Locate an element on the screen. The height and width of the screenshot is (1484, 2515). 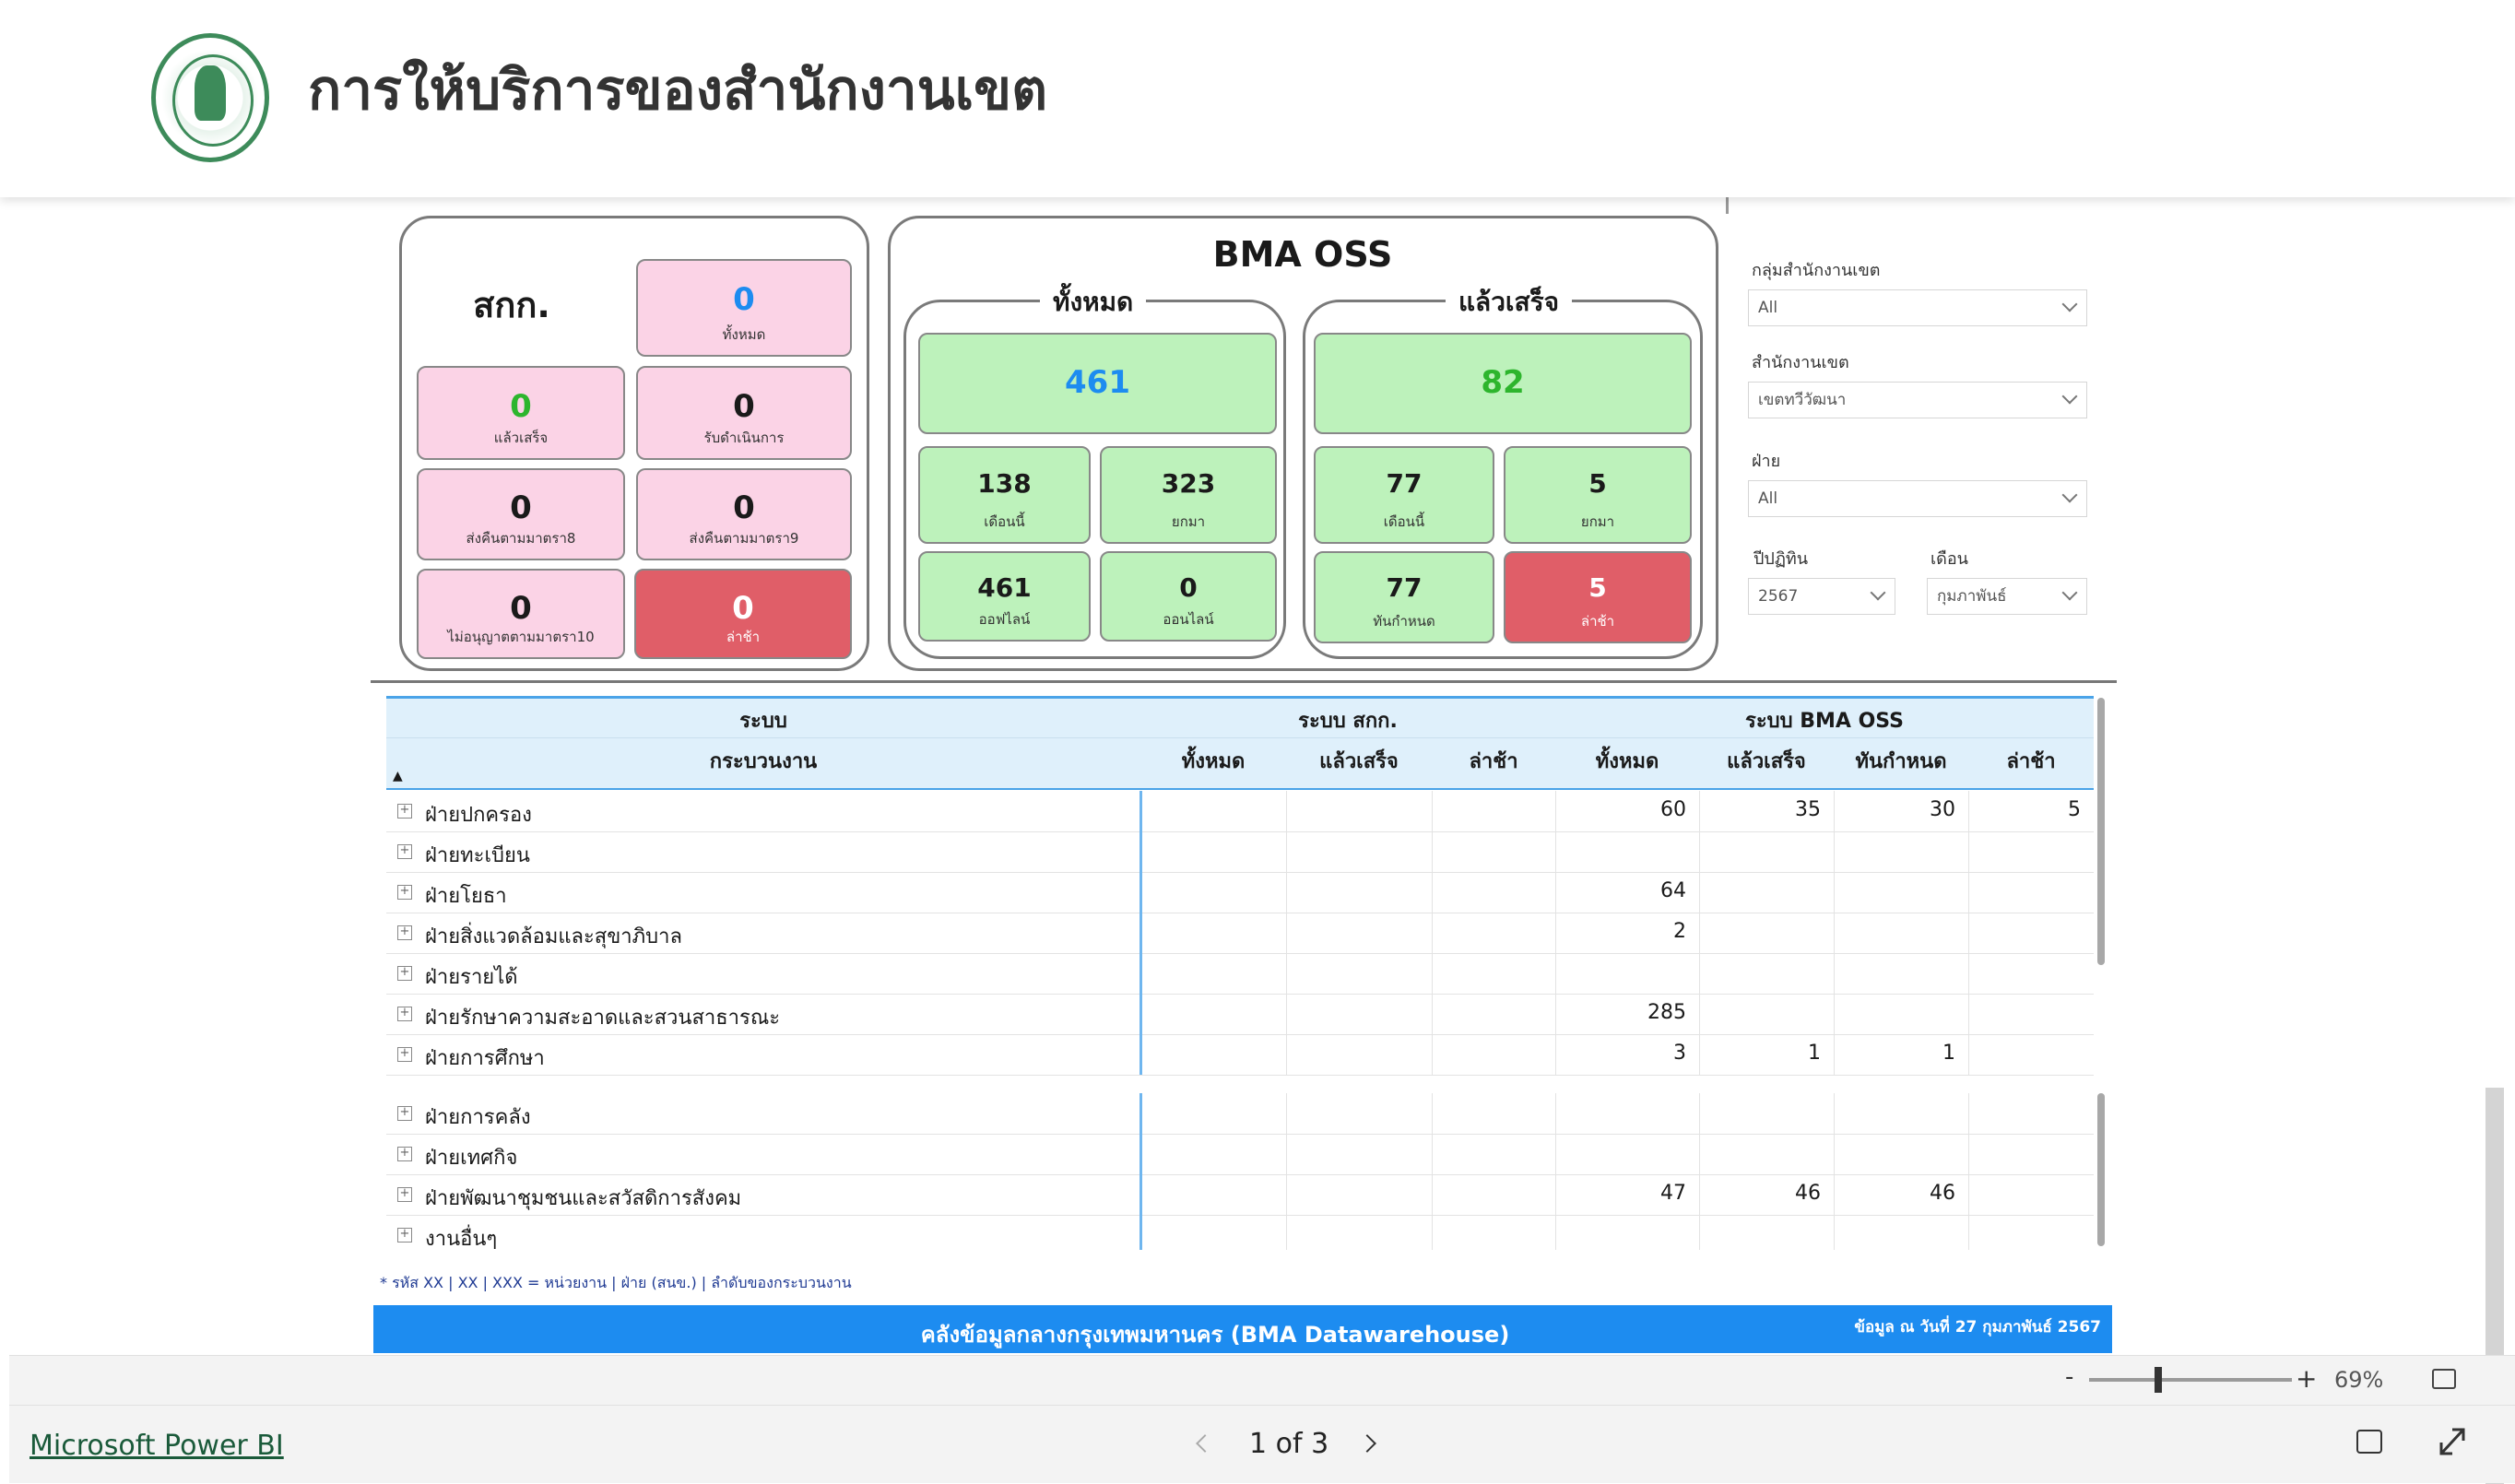
table-row: + ฝ่ายรักษาความสะอาดและสวนสาธารณะ 285 is located at coordinates (1240, 1015).